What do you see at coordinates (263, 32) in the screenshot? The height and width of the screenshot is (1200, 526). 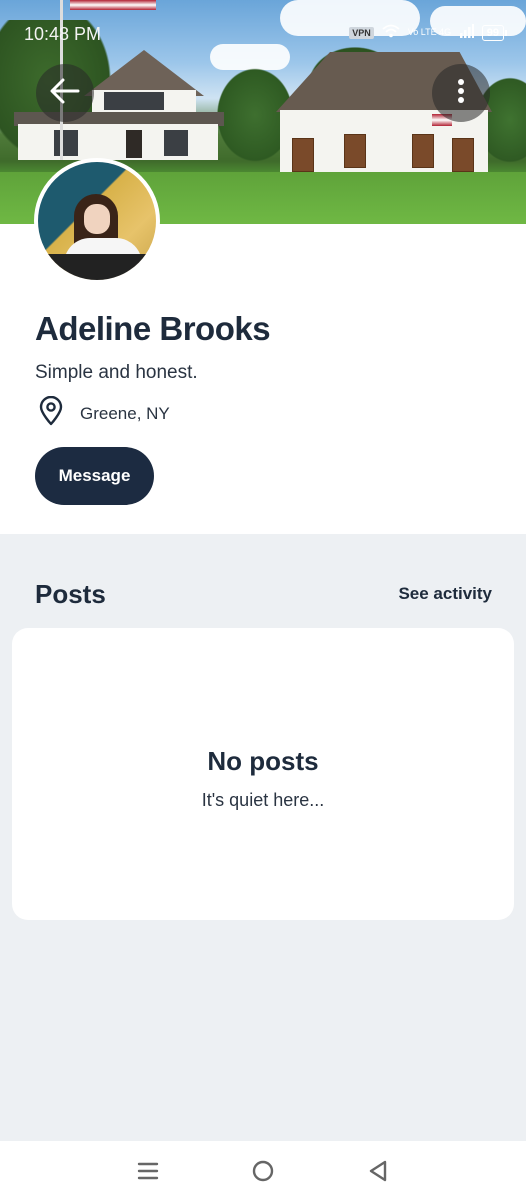 I see `status-bar: 10:48 PM VPN Vo LTE 4G 99` at bounding box center [263, 32].